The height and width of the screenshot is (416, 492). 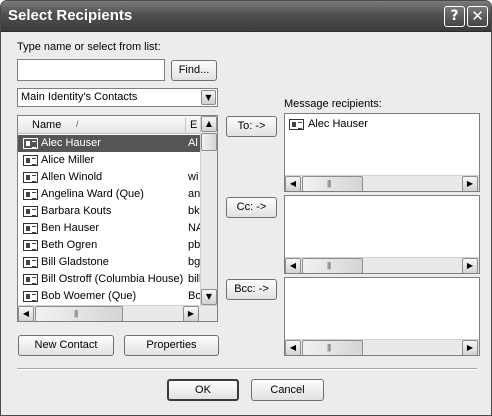 I want to click on to-button: To: ->, so click(x=251, y=126).